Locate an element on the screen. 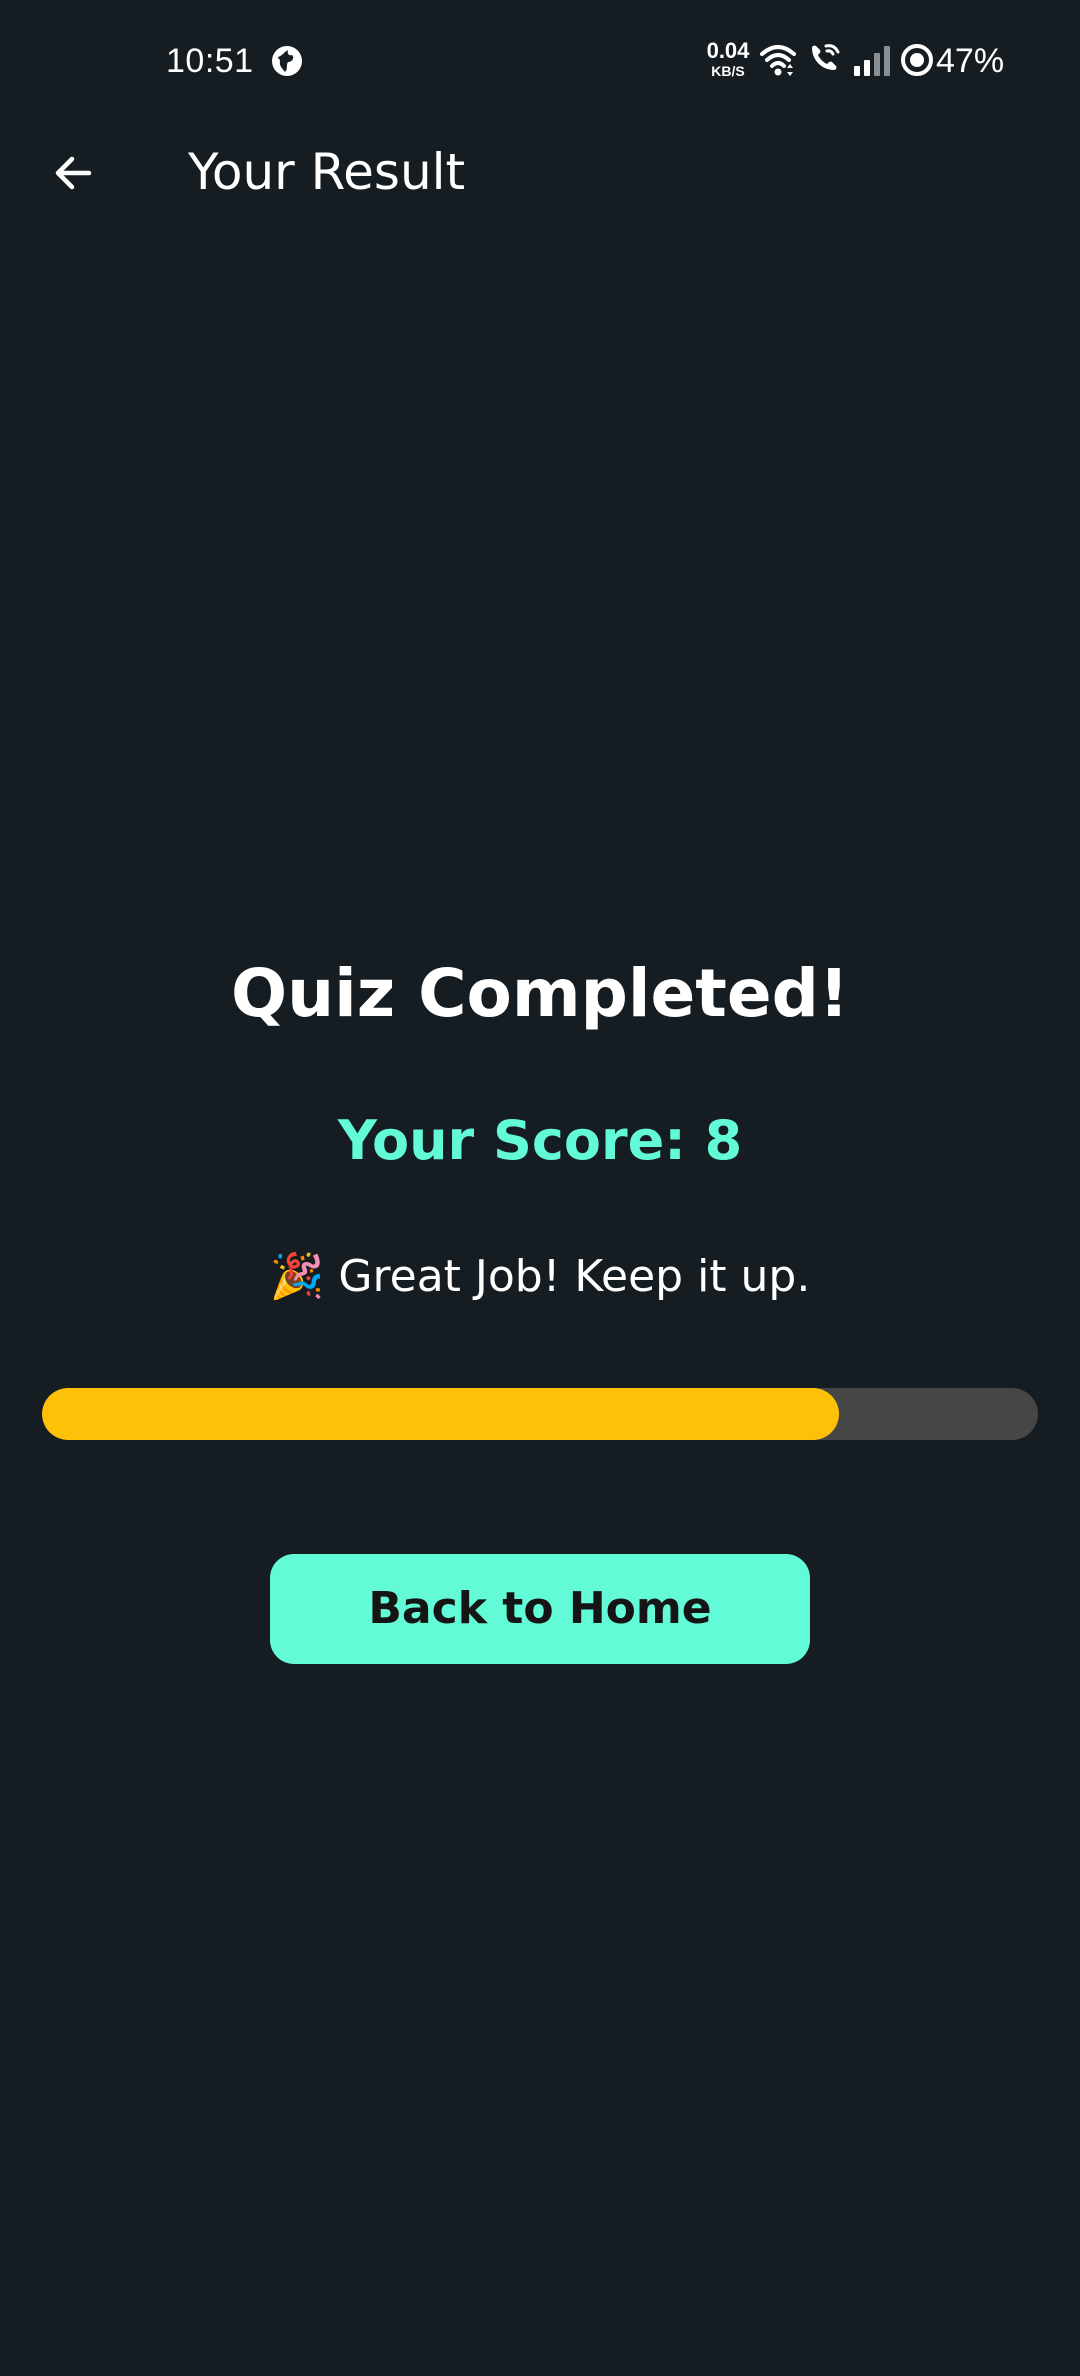  score-progress-bar is located at coordinates (540, 1414).